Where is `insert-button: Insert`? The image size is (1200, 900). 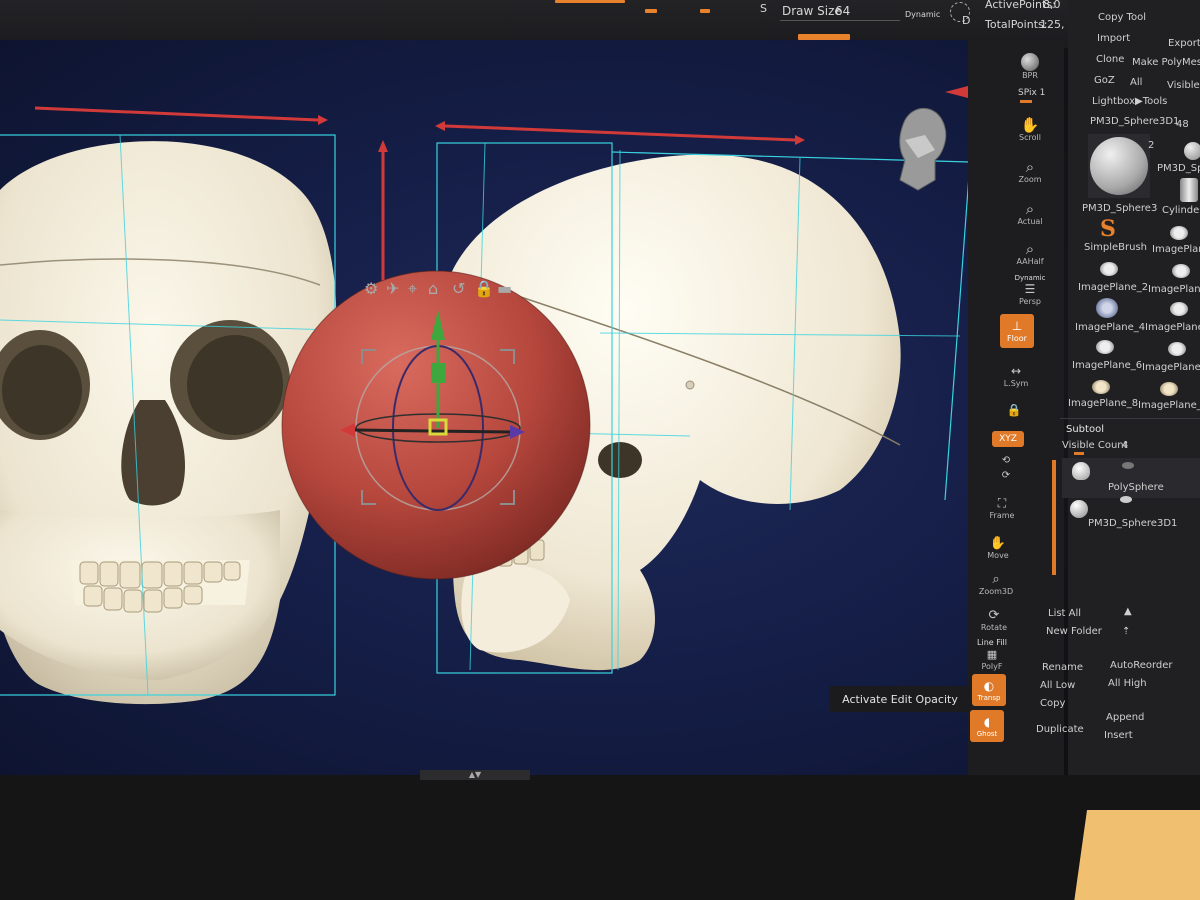
insert-button: Insert is located at coordinates (1118, 735).